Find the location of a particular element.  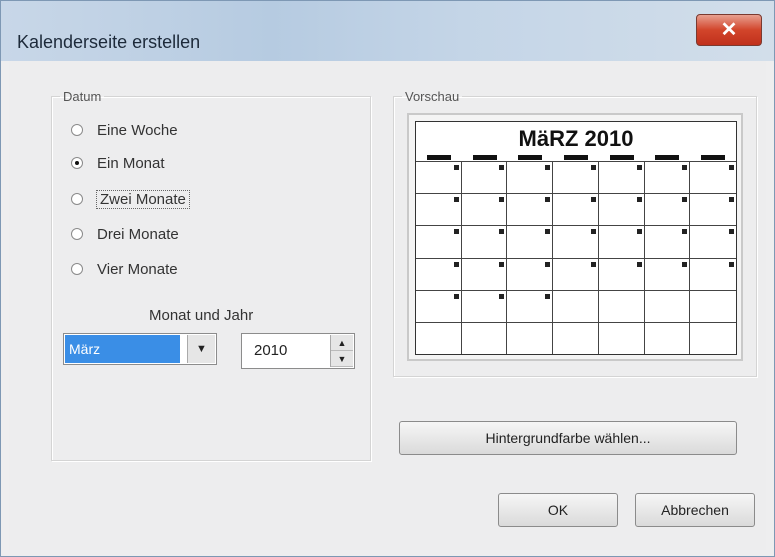

radio-circle-selected-icon is located at coordinates (77, 163).